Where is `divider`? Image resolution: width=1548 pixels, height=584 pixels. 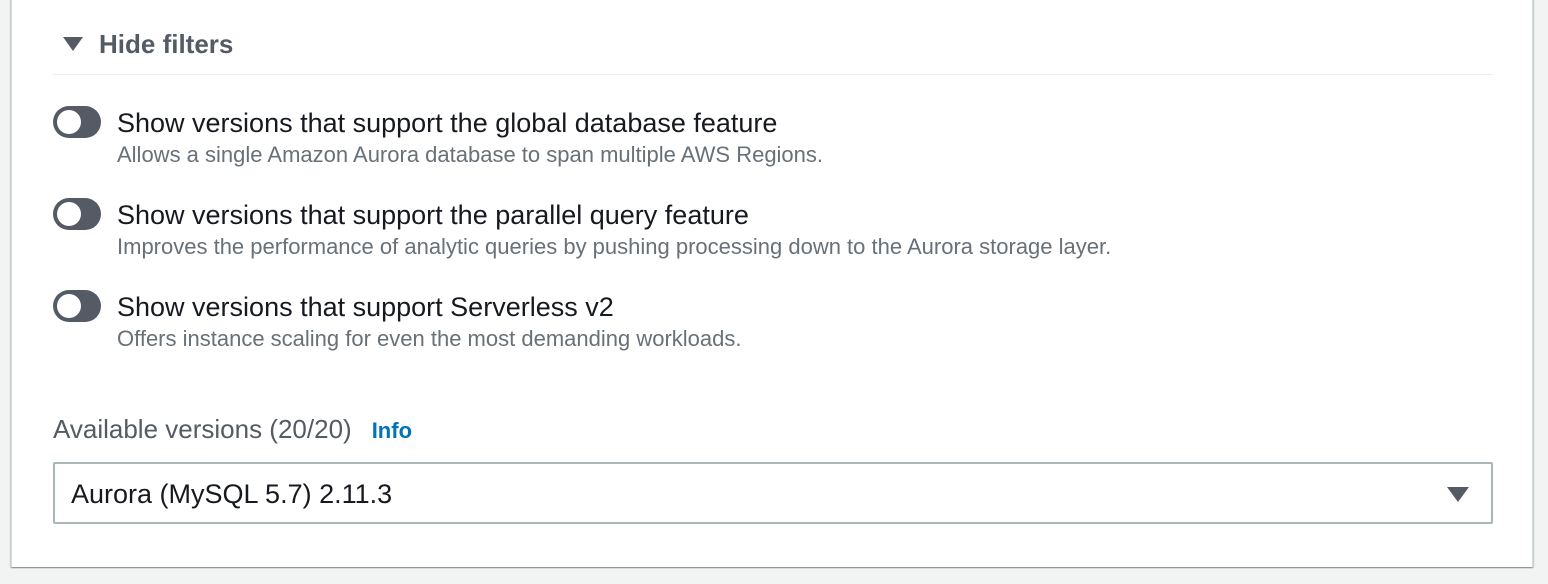 divider is located at coordinates (773, 74).